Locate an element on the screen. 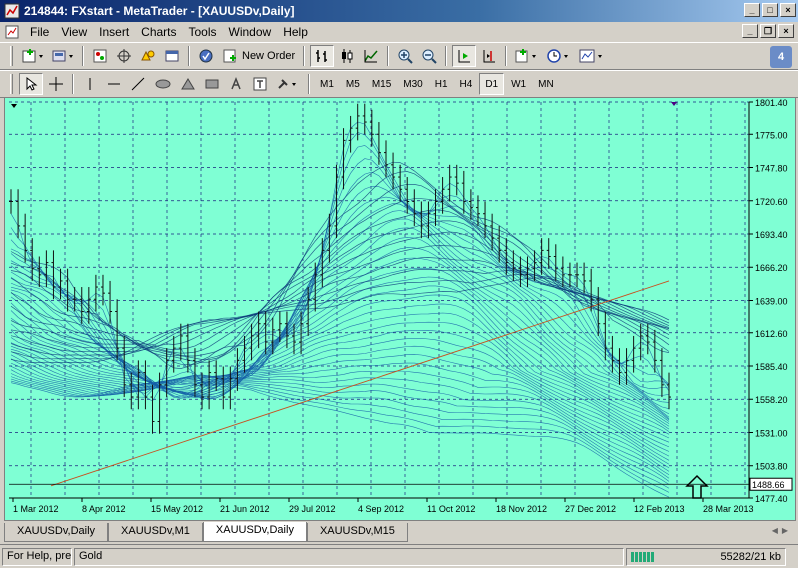 The height and width of the screenshot is (568, 798). new-order-label: New Order is located at coordinates (269, 56).